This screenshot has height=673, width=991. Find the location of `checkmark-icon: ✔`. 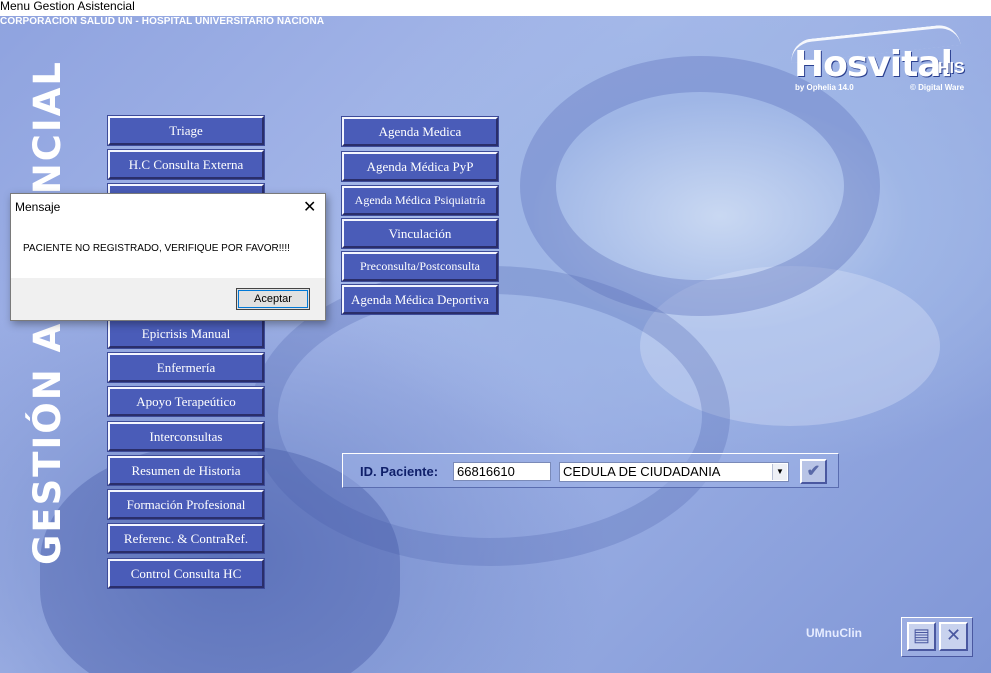

checkmark-icon: ✔ is located at coordinates (813, 471).